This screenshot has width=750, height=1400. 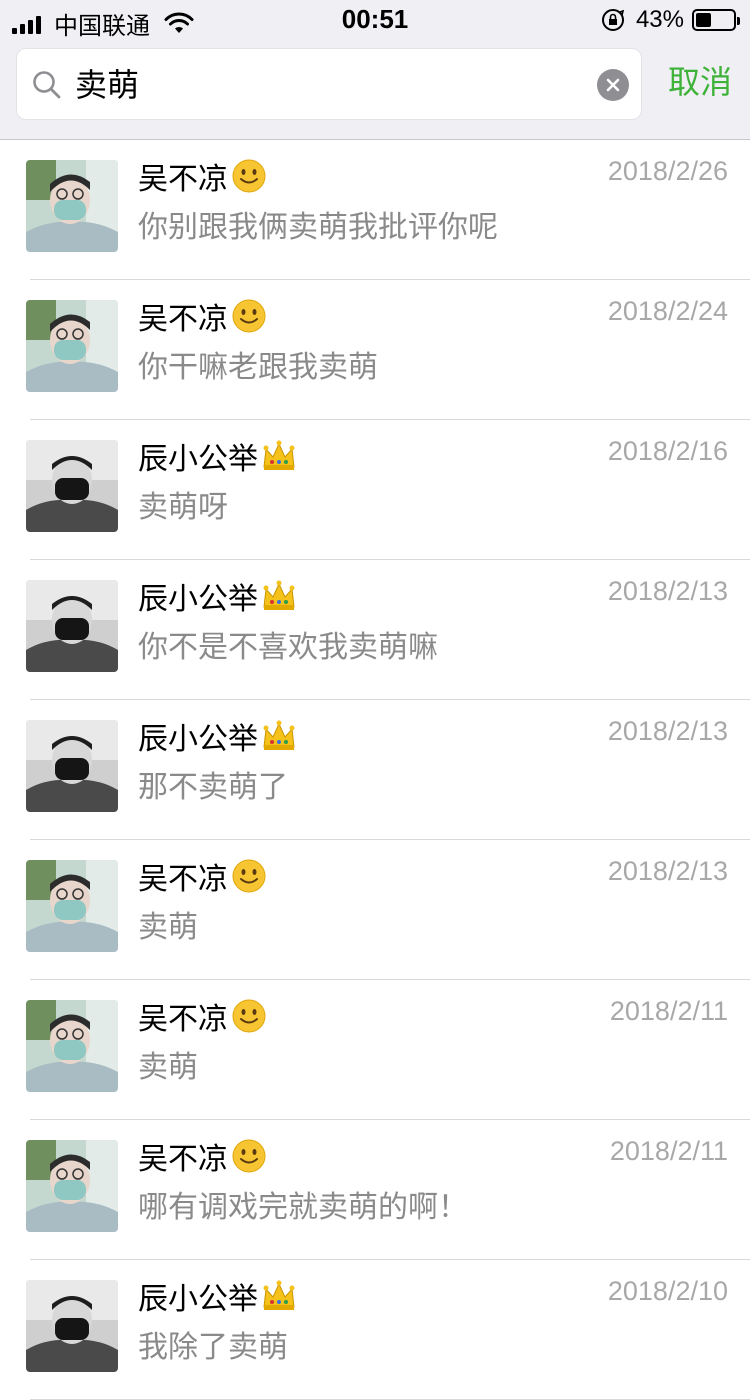 I want to click on battery-percent: 43%, so click(x=659, y=19).